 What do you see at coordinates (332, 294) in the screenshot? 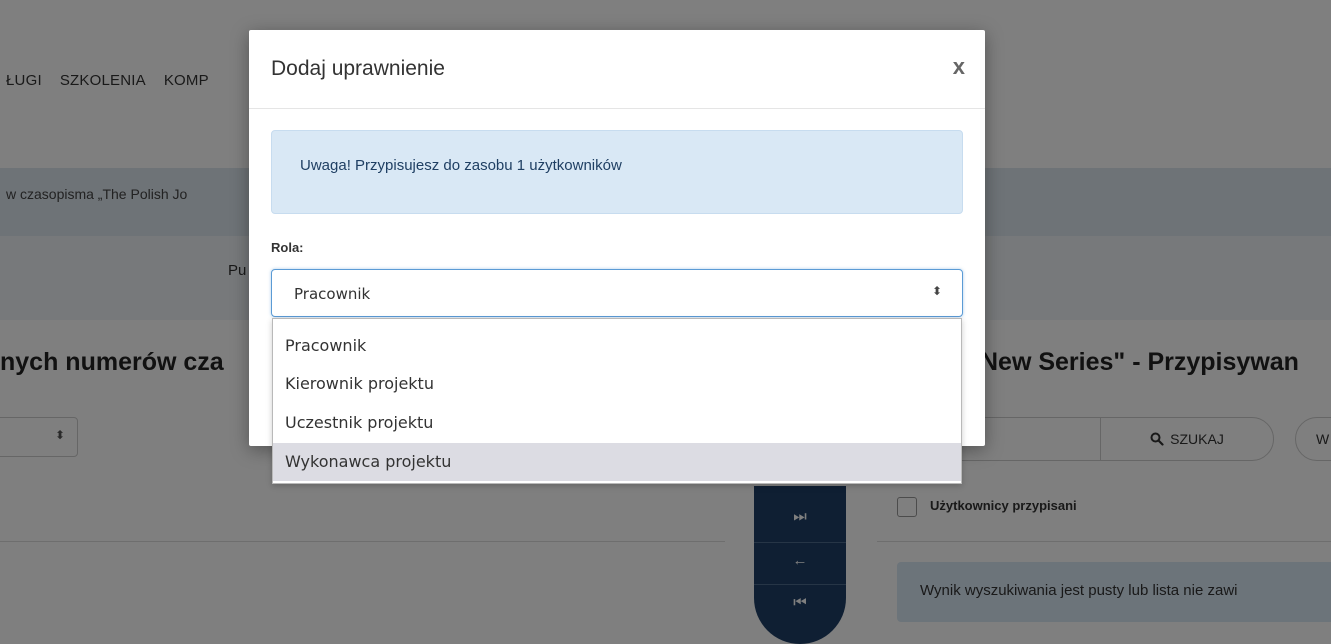
I see `role-select-value: Pracownik` at bounding box center [332, 294].